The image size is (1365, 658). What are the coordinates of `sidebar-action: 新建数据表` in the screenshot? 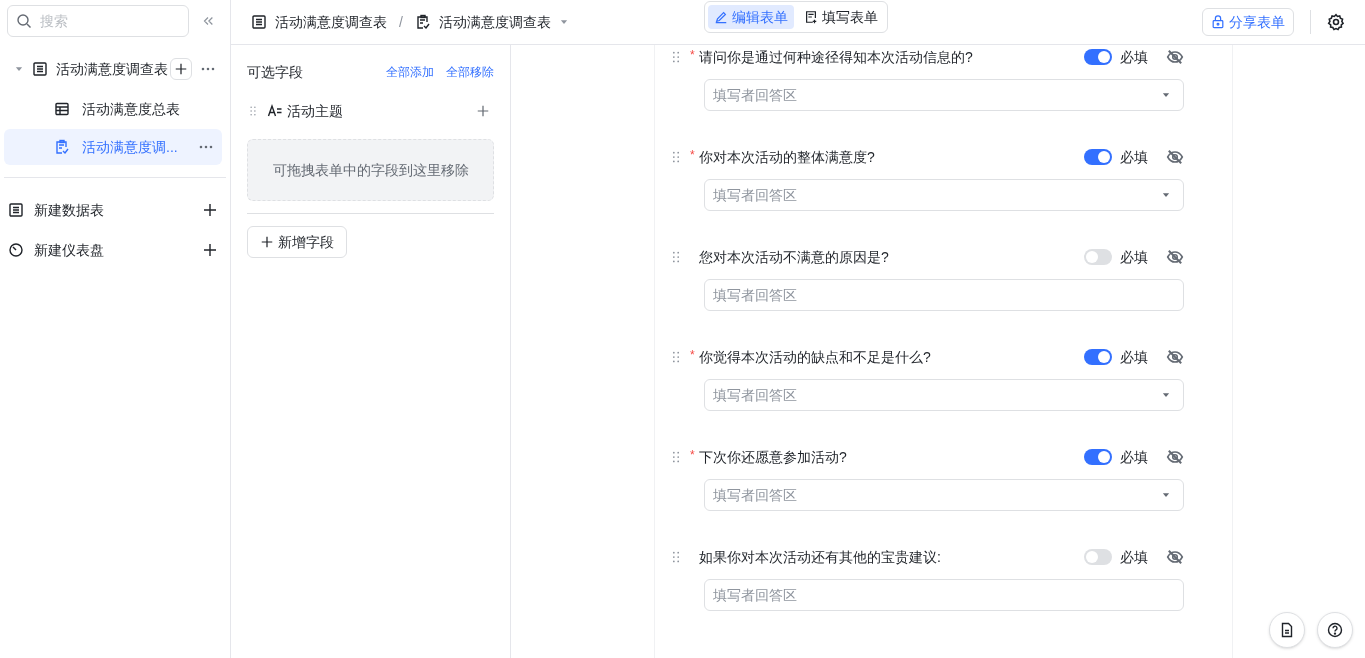 It's located at (115, 210).